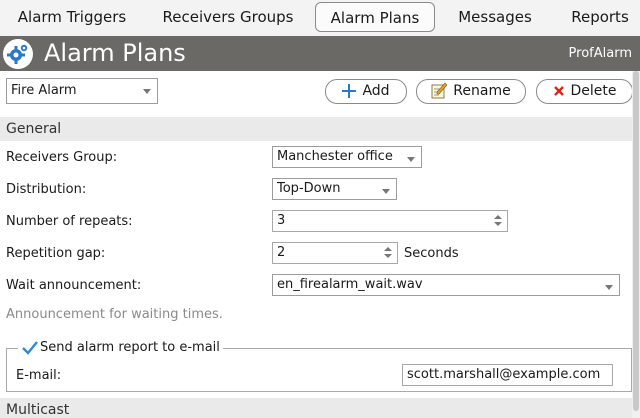  Describe the element at coordinates (495, 17) in the screenshot. I see `tab-messages: Messages` at that location.